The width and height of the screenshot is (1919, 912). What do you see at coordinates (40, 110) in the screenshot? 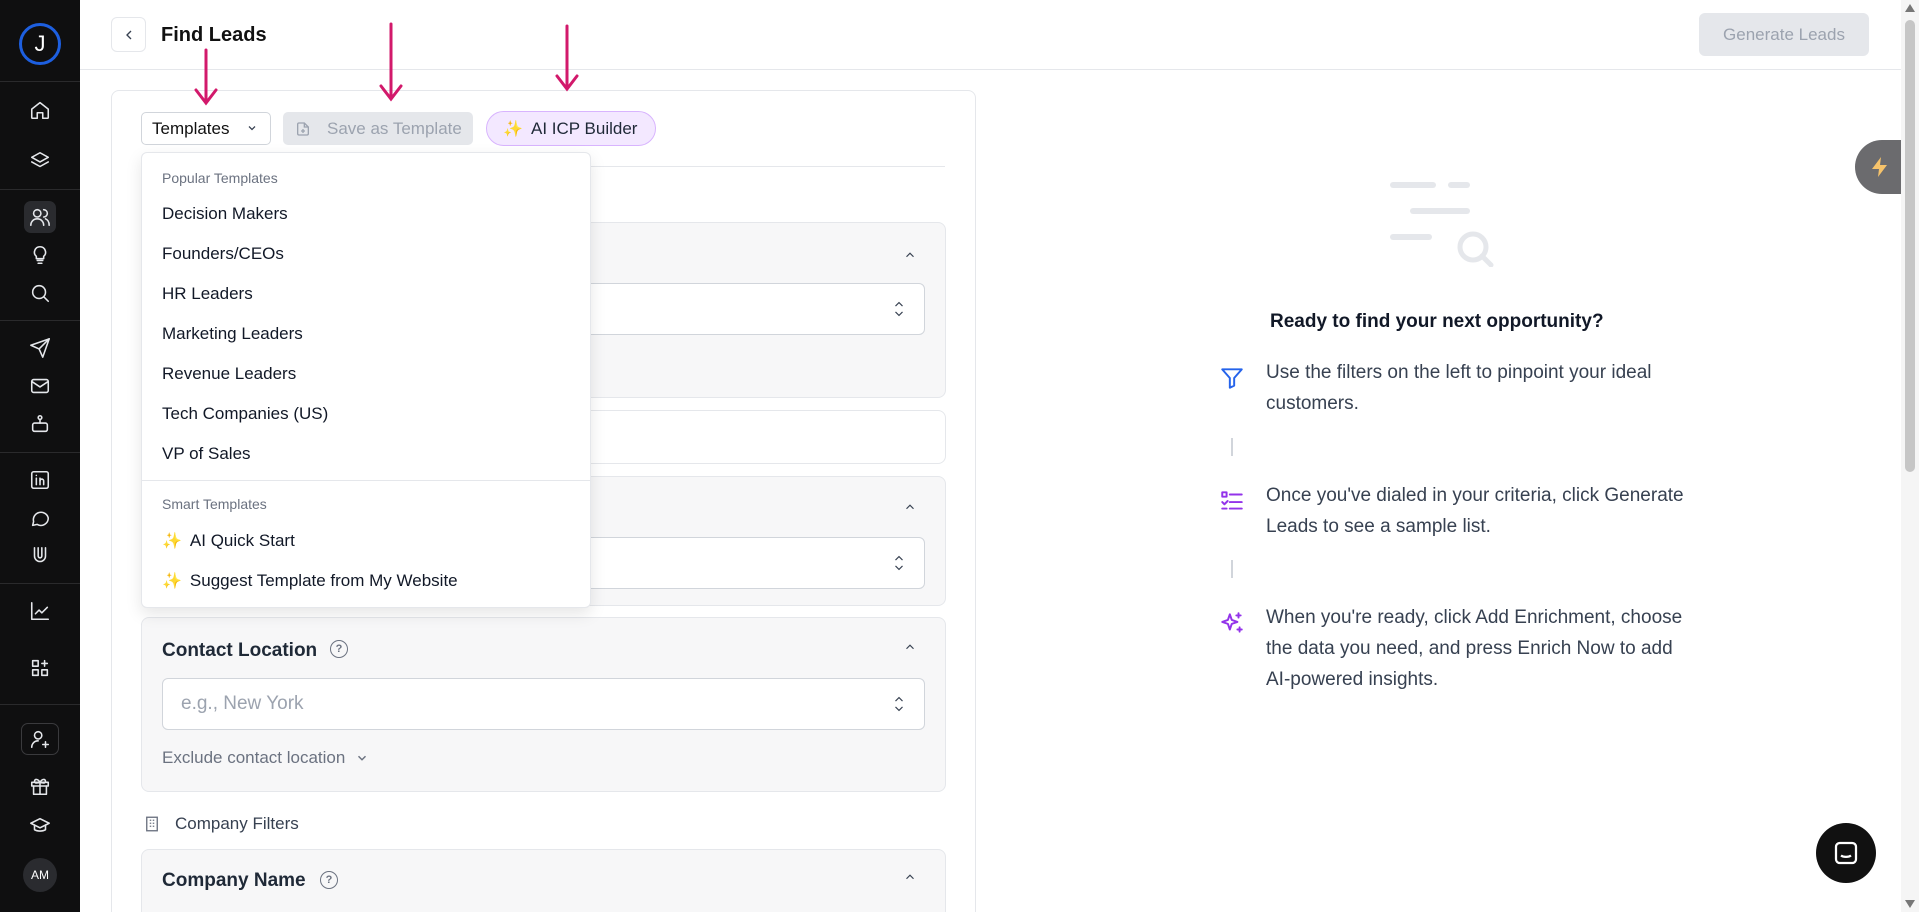
I see `home-icon` at bounding box center [40, 110].